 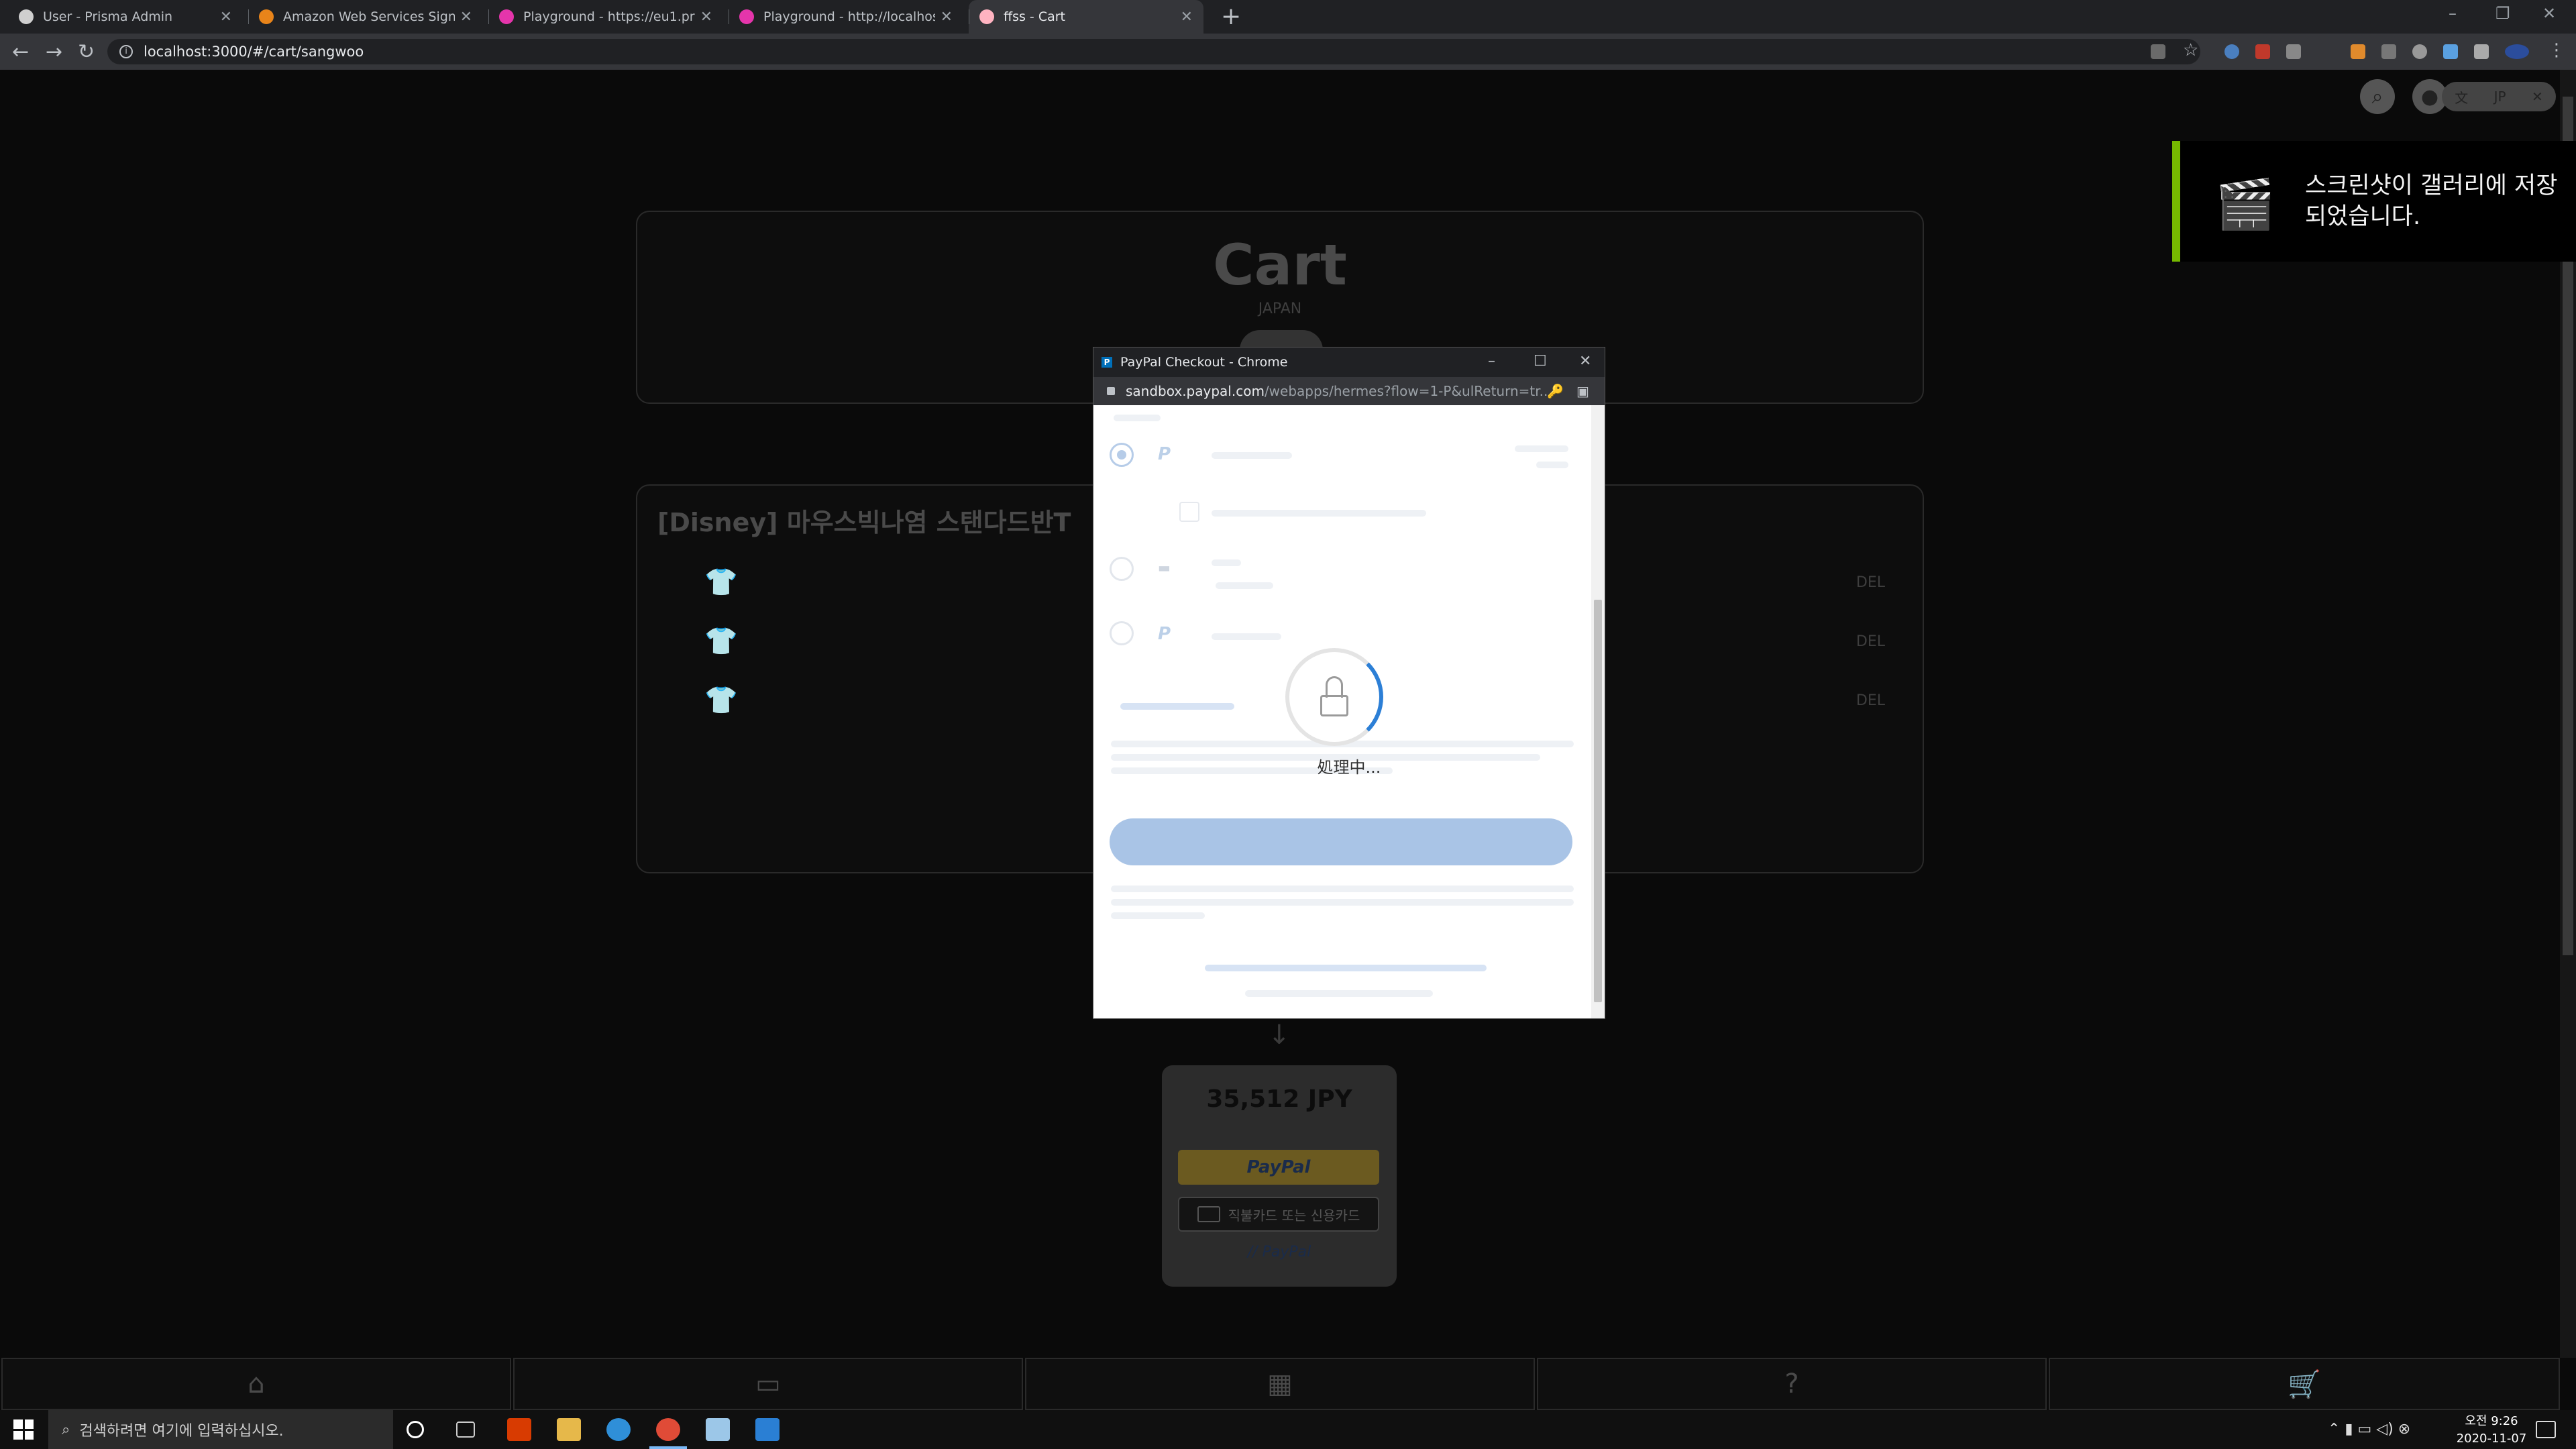 What do you see at coordinates (746, 16) in the screenshot?
I see `graphql-favicon-icon` at bounding box center [746, 16].